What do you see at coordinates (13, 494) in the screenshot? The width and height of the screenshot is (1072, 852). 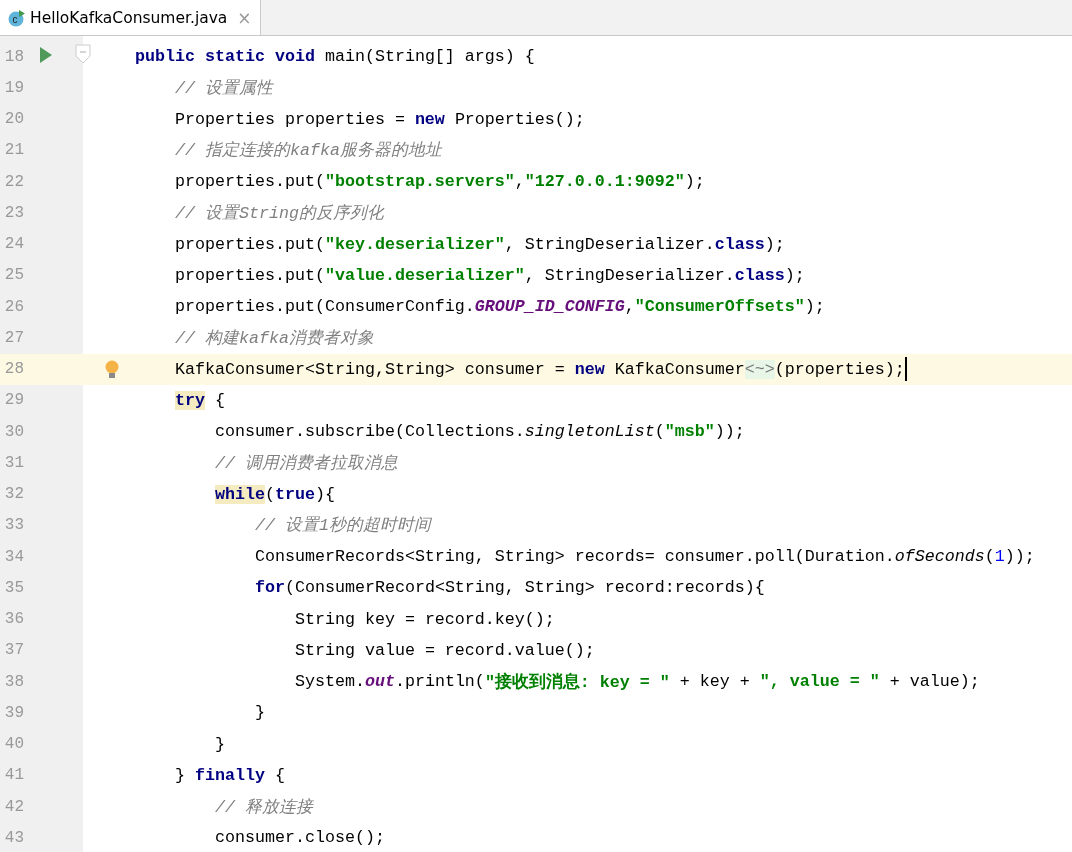 I see `line-number: 32` at bounding box center [13, 494].